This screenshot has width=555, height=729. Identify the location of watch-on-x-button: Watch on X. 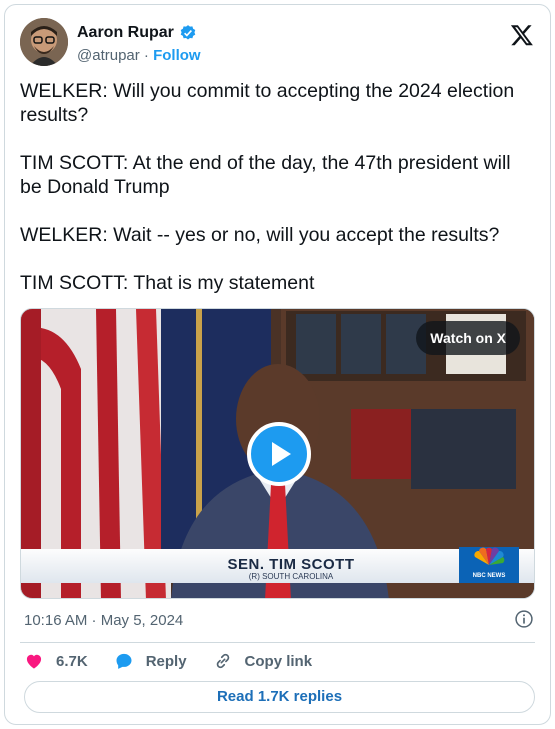
(468, 338).